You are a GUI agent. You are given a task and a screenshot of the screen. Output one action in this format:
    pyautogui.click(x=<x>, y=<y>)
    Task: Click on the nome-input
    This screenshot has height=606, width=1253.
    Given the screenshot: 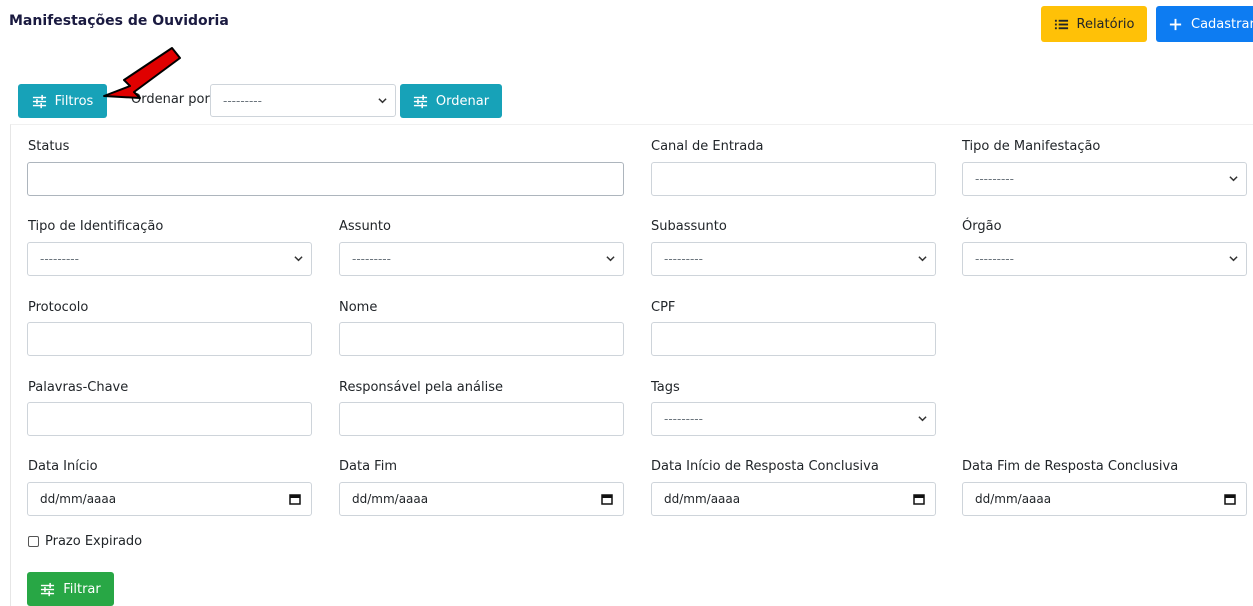 What is the action you would take?
    pyautogui.click(x=481, y=339)
    